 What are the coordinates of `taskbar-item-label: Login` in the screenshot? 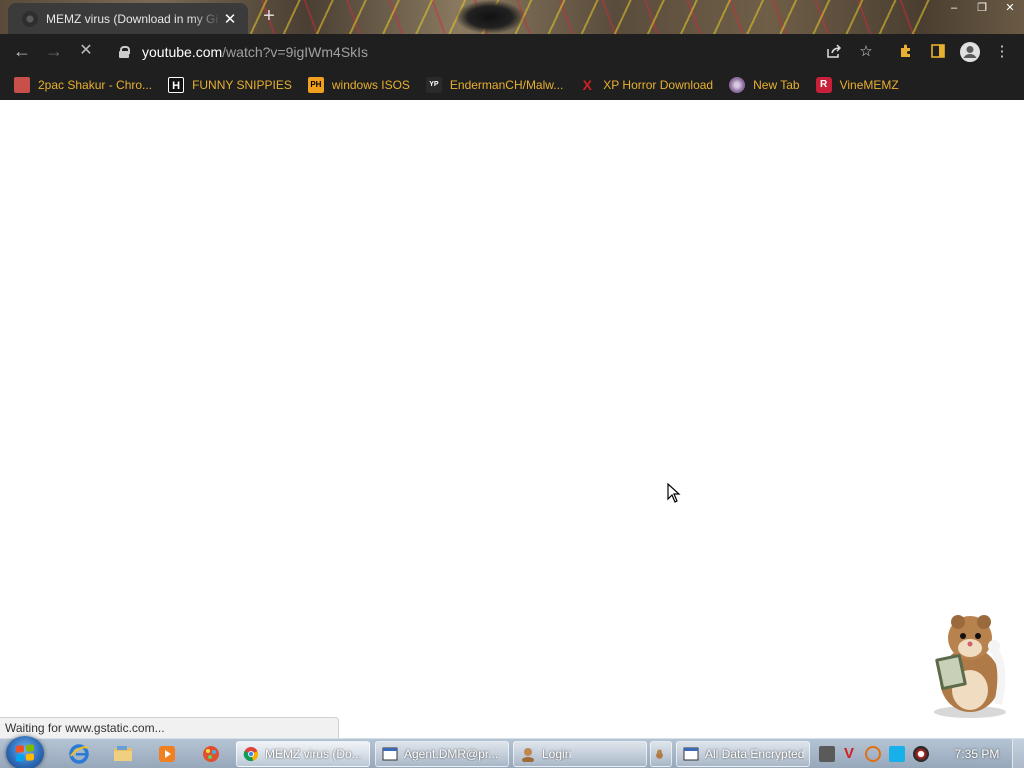 It's located at (557, 754).